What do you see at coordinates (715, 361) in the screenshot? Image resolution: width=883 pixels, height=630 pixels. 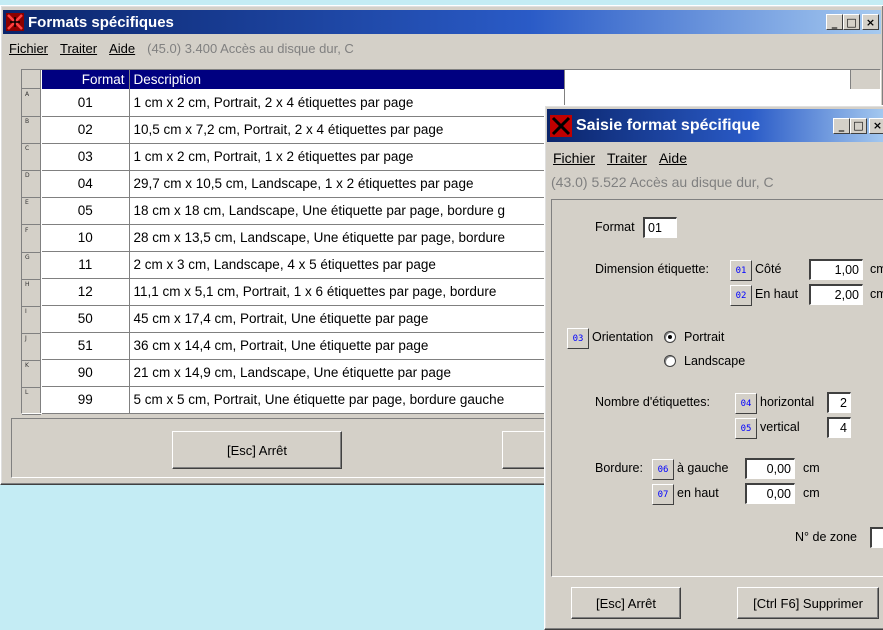 I see `landscape-label: Landscape` at bounding box center [715, 361].